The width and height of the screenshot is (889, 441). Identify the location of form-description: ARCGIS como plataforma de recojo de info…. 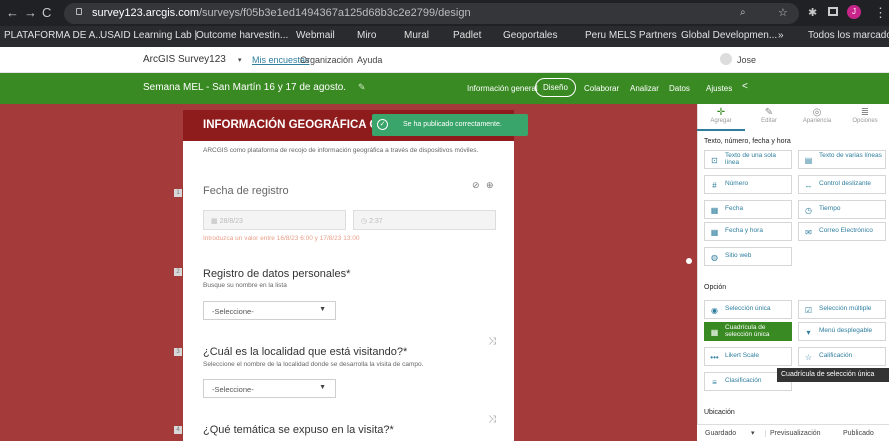
(341, 150).